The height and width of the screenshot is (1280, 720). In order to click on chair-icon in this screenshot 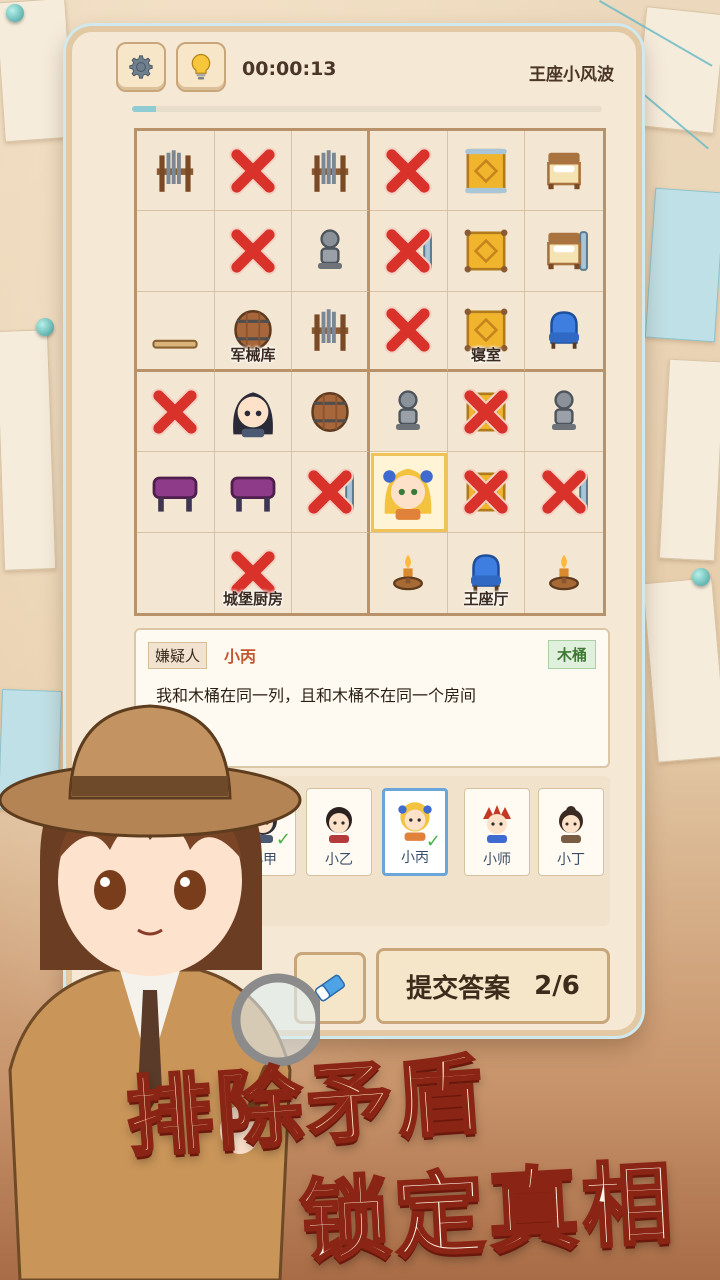, I will do `click(564, 330)`.